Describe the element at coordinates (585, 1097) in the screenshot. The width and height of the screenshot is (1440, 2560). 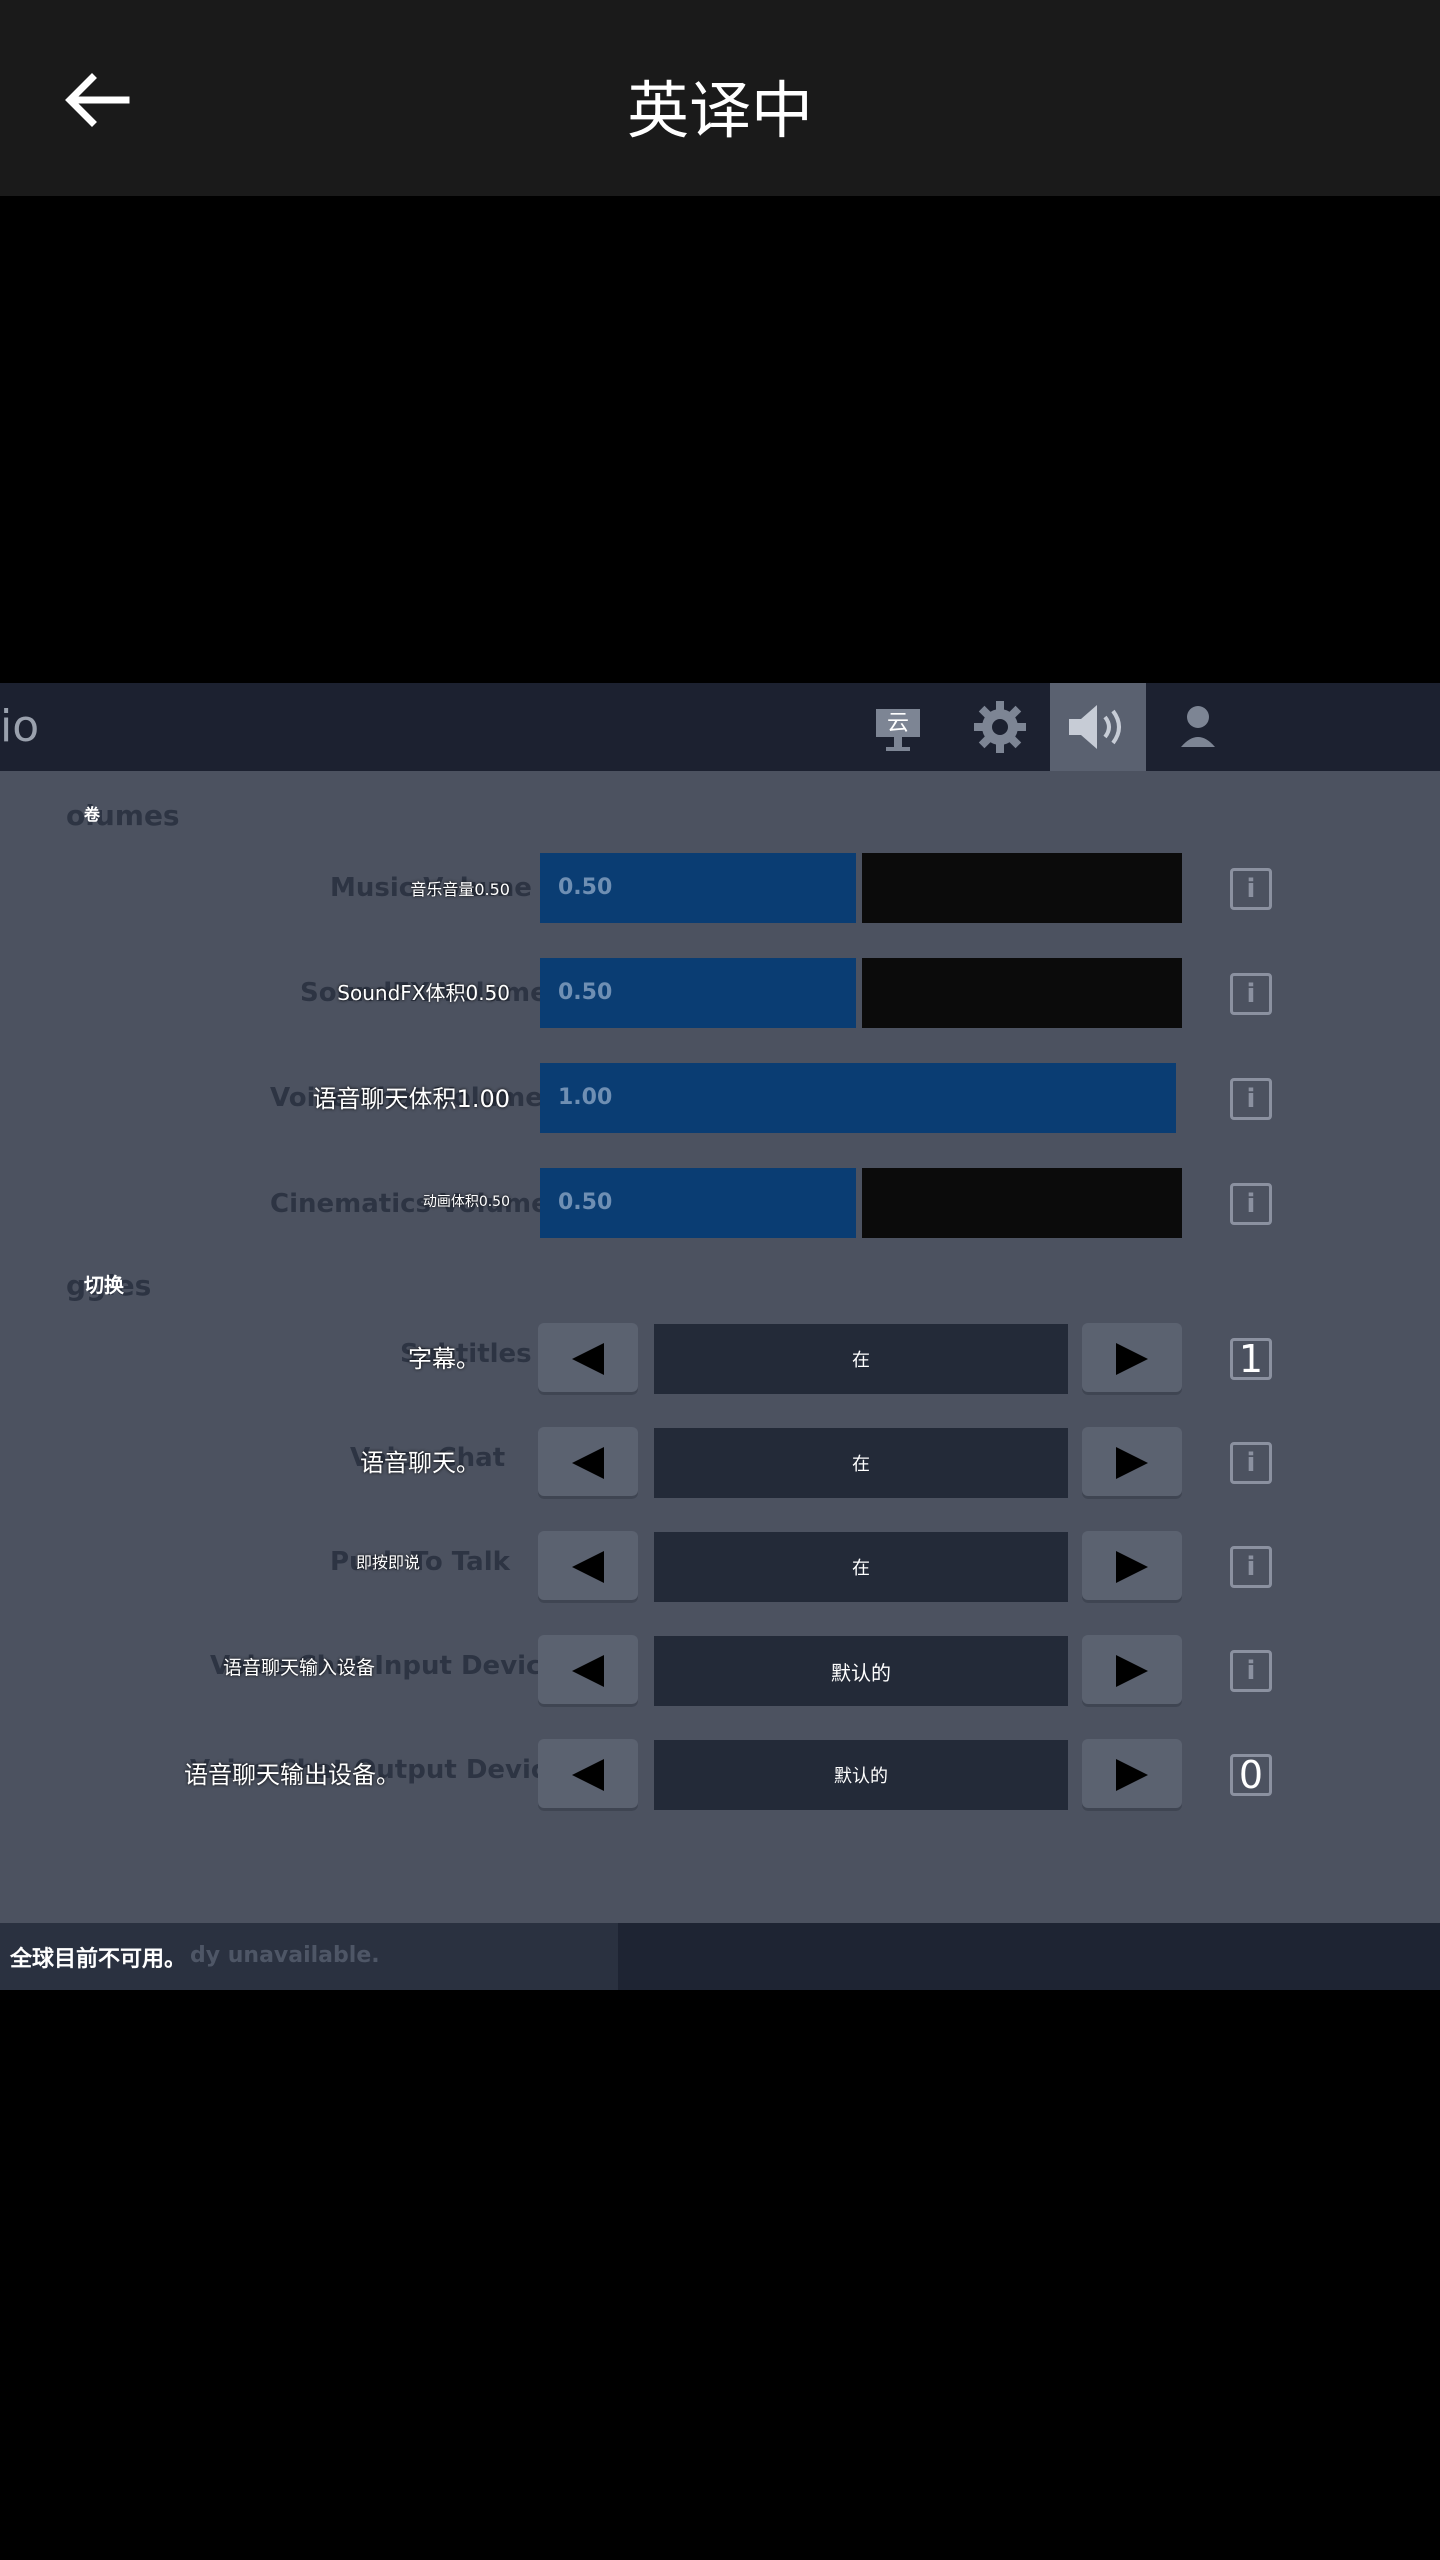
I see `slider-value: 1.00` at that location.